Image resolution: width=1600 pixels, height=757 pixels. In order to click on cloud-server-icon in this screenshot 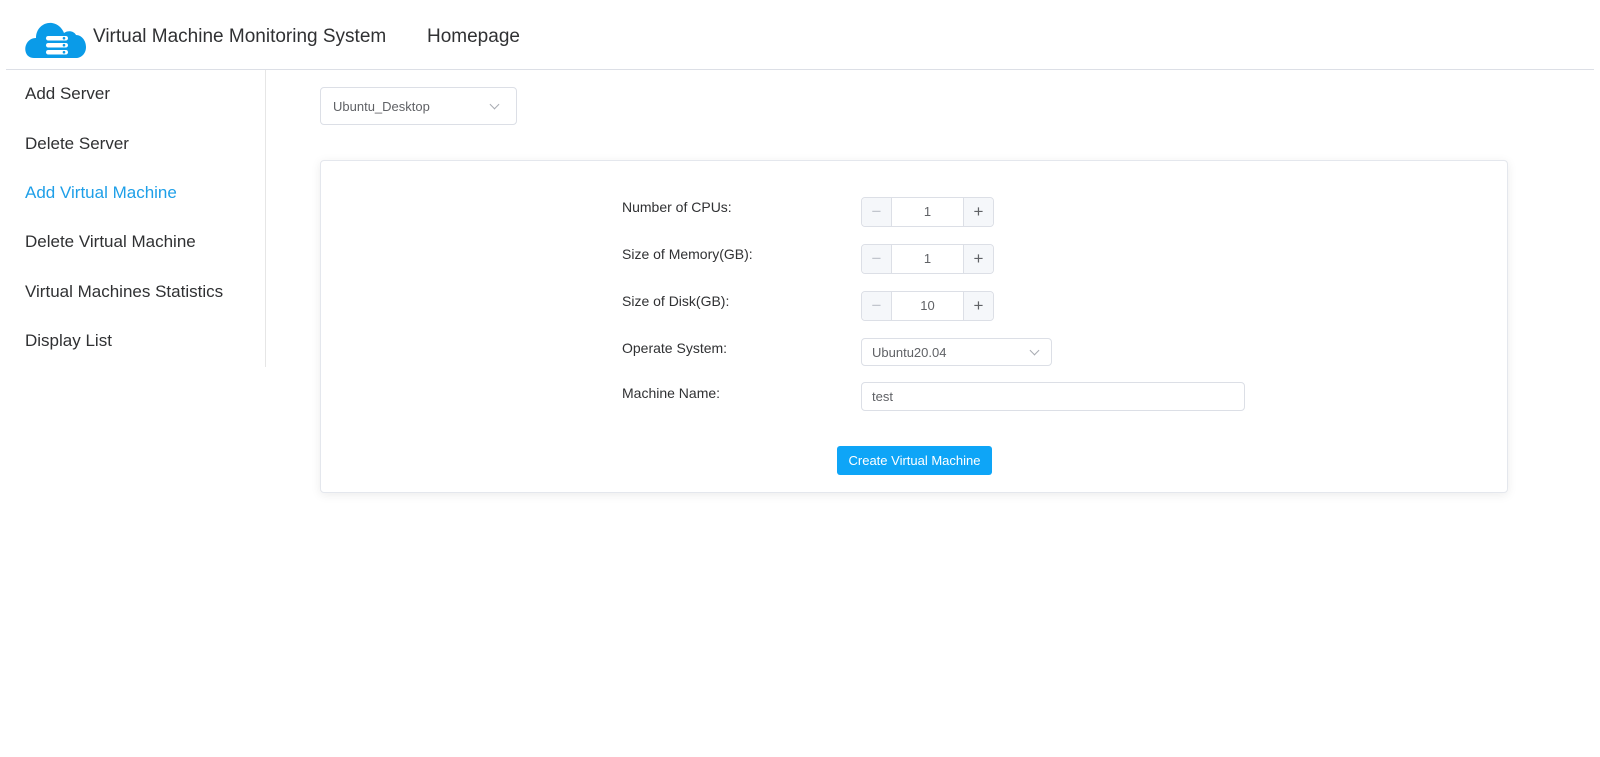, I will do `click(55, 40)`.